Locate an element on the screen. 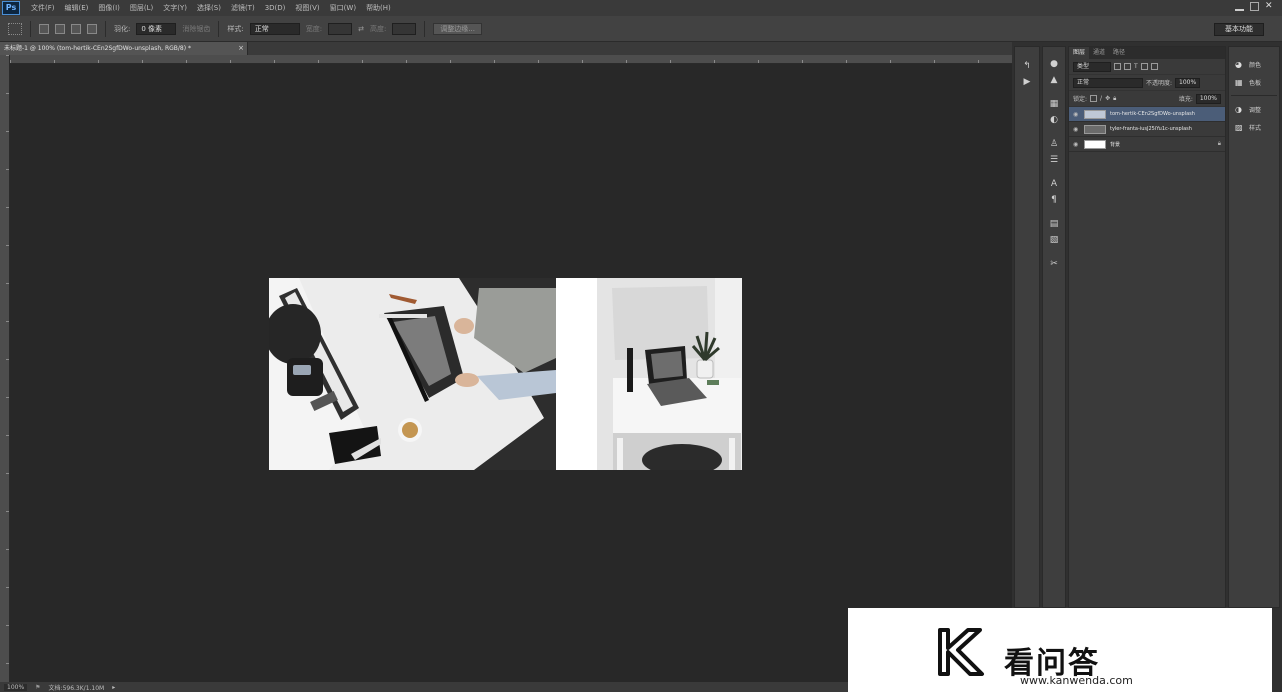  workspace-select: 基本功能 is located at coordinates (1239, 29).